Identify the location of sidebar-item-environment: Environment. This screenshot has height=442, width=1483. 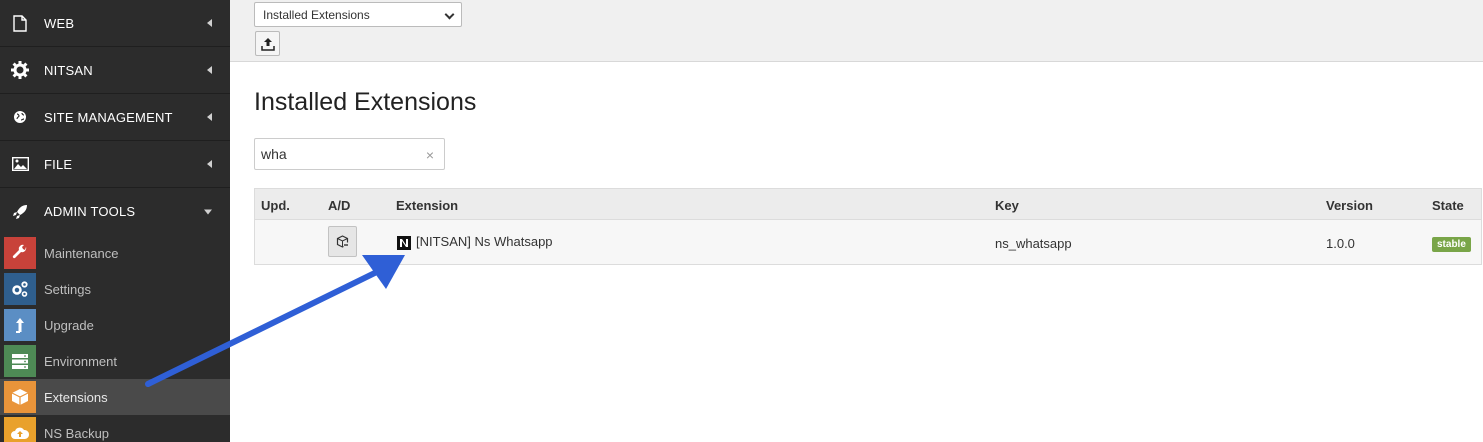
(115, 361).